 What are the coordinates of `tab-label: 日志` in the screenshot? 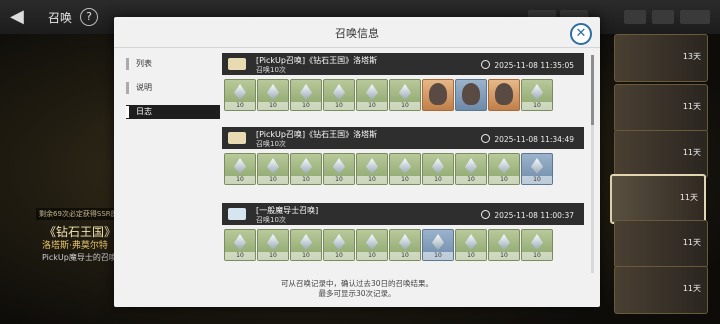 It's located at (144, 111).